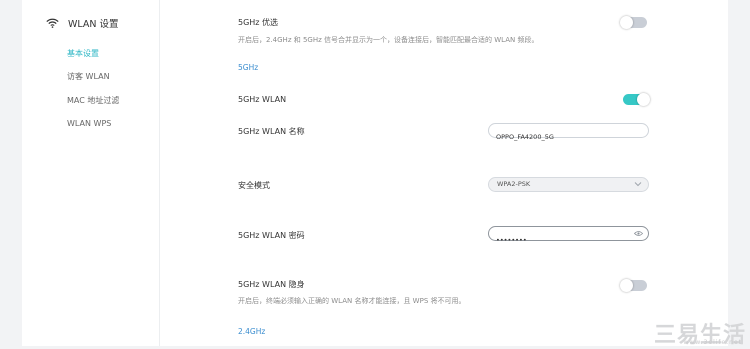 This screenshot has width=750, height=349. What do you see at coordinates (560, 137) in the screenshot?
I see `wlan-5g-name-input` at bounding box center [560, 137].